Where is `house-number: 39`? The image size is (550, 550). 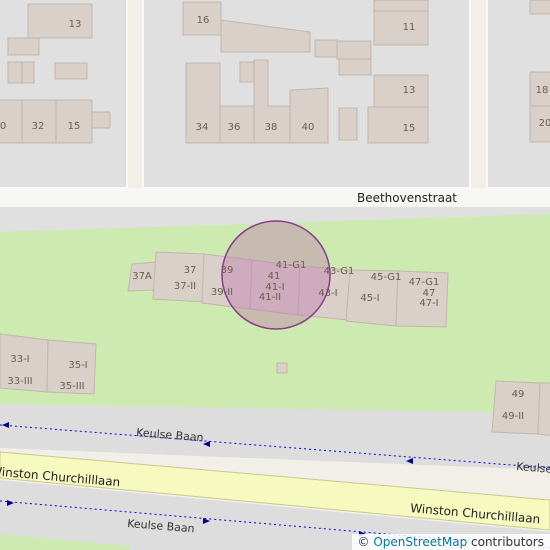 house-number: 39 is located at coordinates (227, 270).